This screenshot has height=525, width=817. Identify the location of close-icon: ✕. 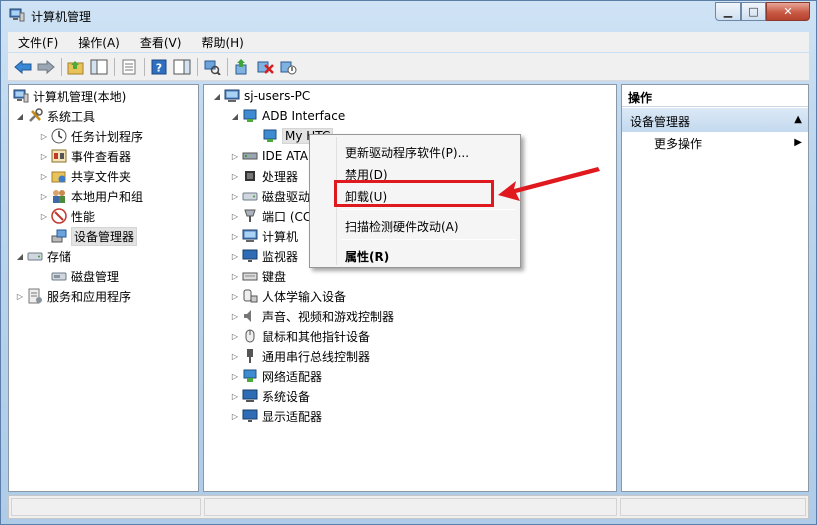
(788, 11).